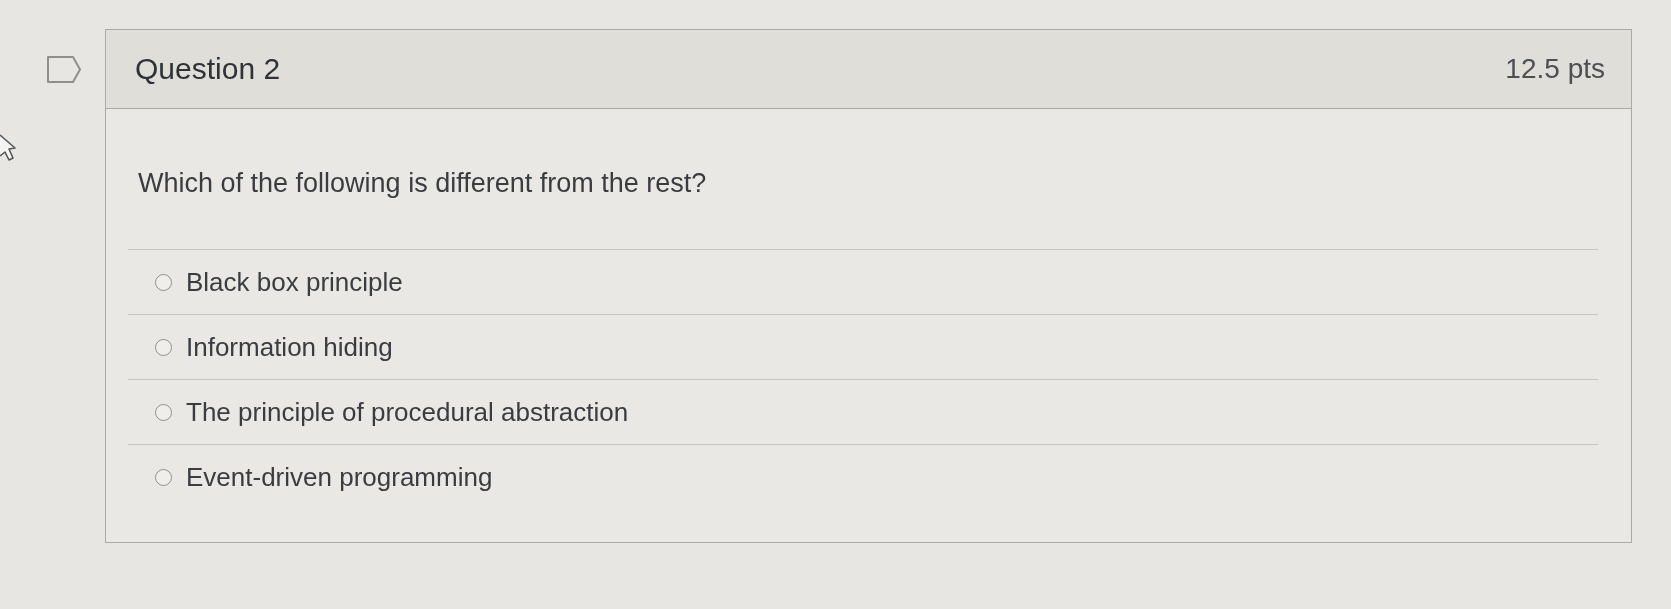 This screenshot has height=609, width=1671. Describe the element at coordinates (9, 148) in the screenshot. I see `cursor-icon` at that location.